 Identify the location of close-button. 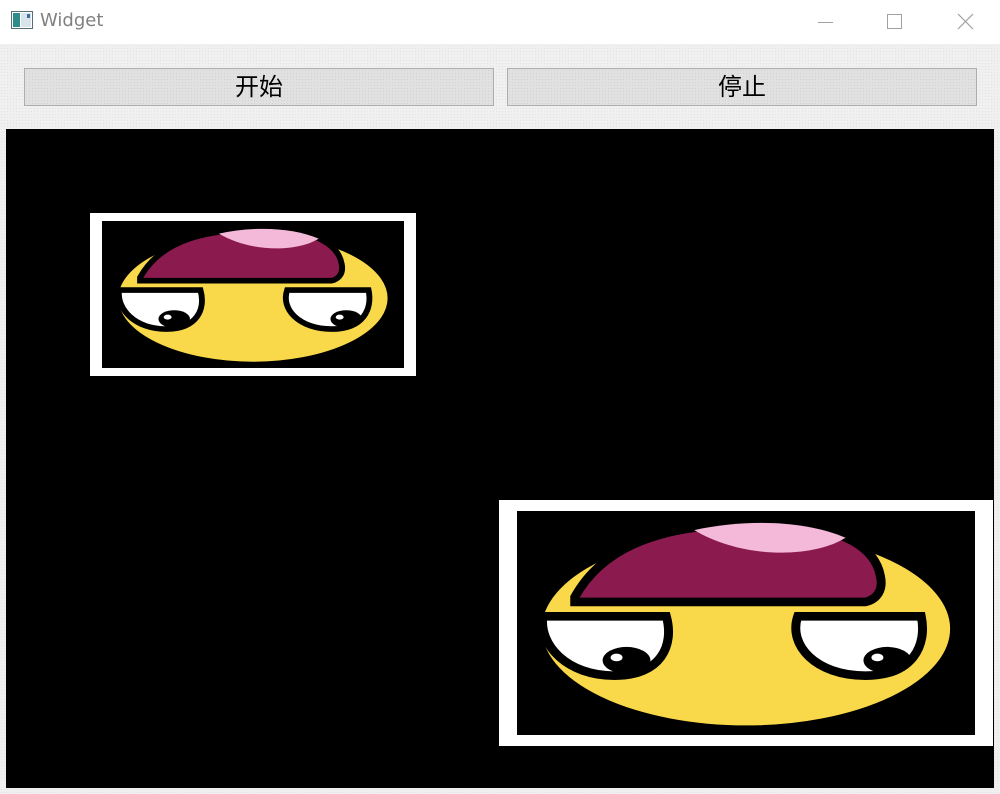
(965, 22).